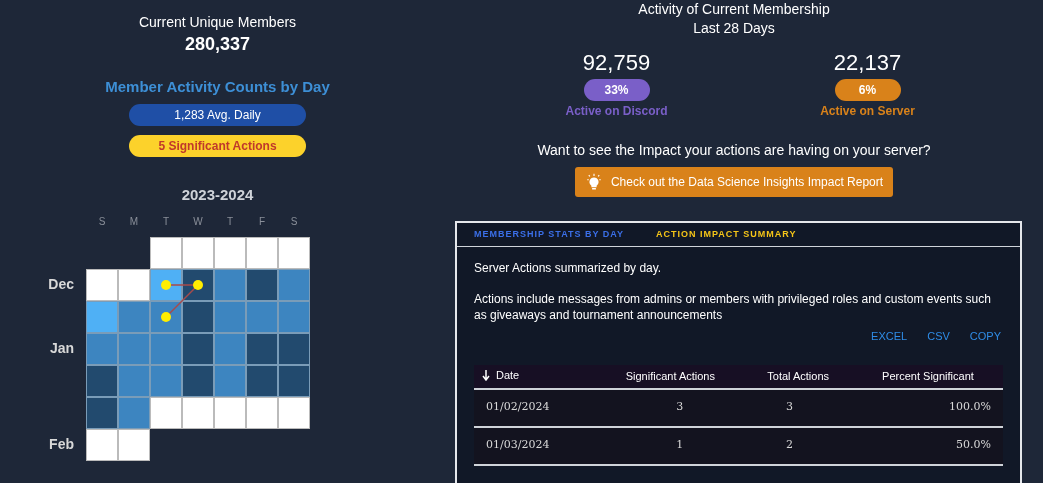 This screenshot has height=483, width=1043. Describe the element at coordinates (262, 222) in the screenshot. I see `weekday-label: F` at that location.